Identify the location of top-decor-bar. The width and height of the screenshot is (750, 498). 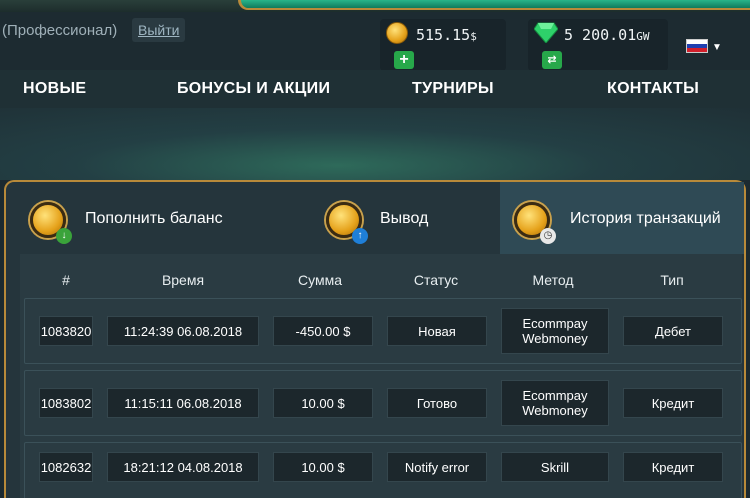
(375, 6).